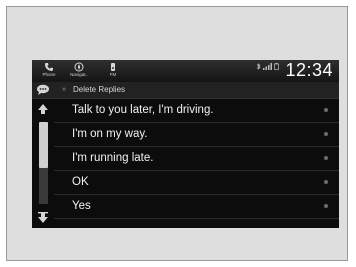 The height and width of the screenshot is (267, 356). What do you see at coordinates (258, 66) in the screenshot?
I see `bluetooth-icon` at bounding box center [258, 66].